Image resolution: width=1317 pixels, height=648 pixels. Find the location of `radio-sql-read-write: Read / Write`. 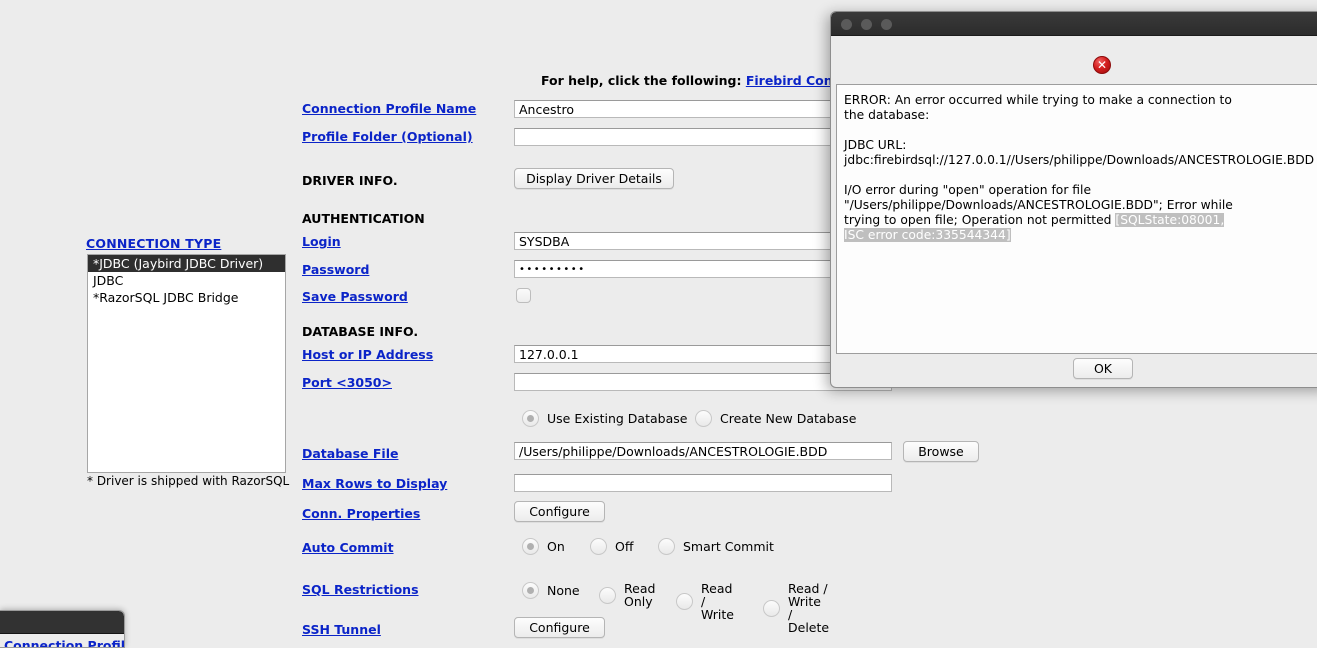

radio-sql-read-write: Read / Write is located at coordinates (705, 601).